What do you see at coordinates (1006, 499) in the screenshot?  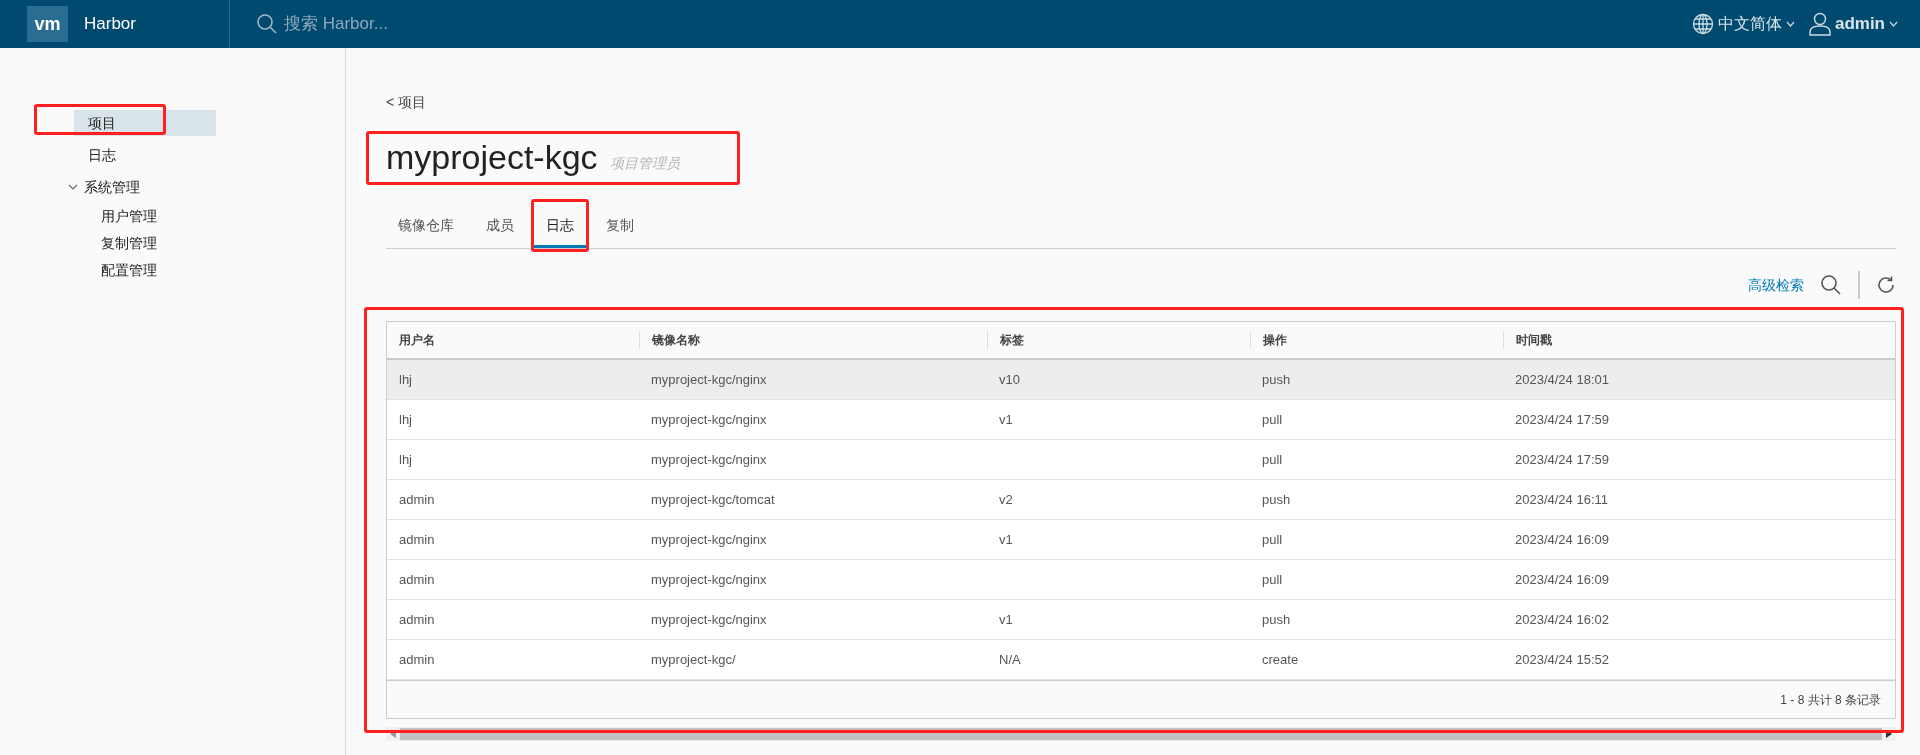 I see `table-cell: v2` at bounding box center [1006, 499].